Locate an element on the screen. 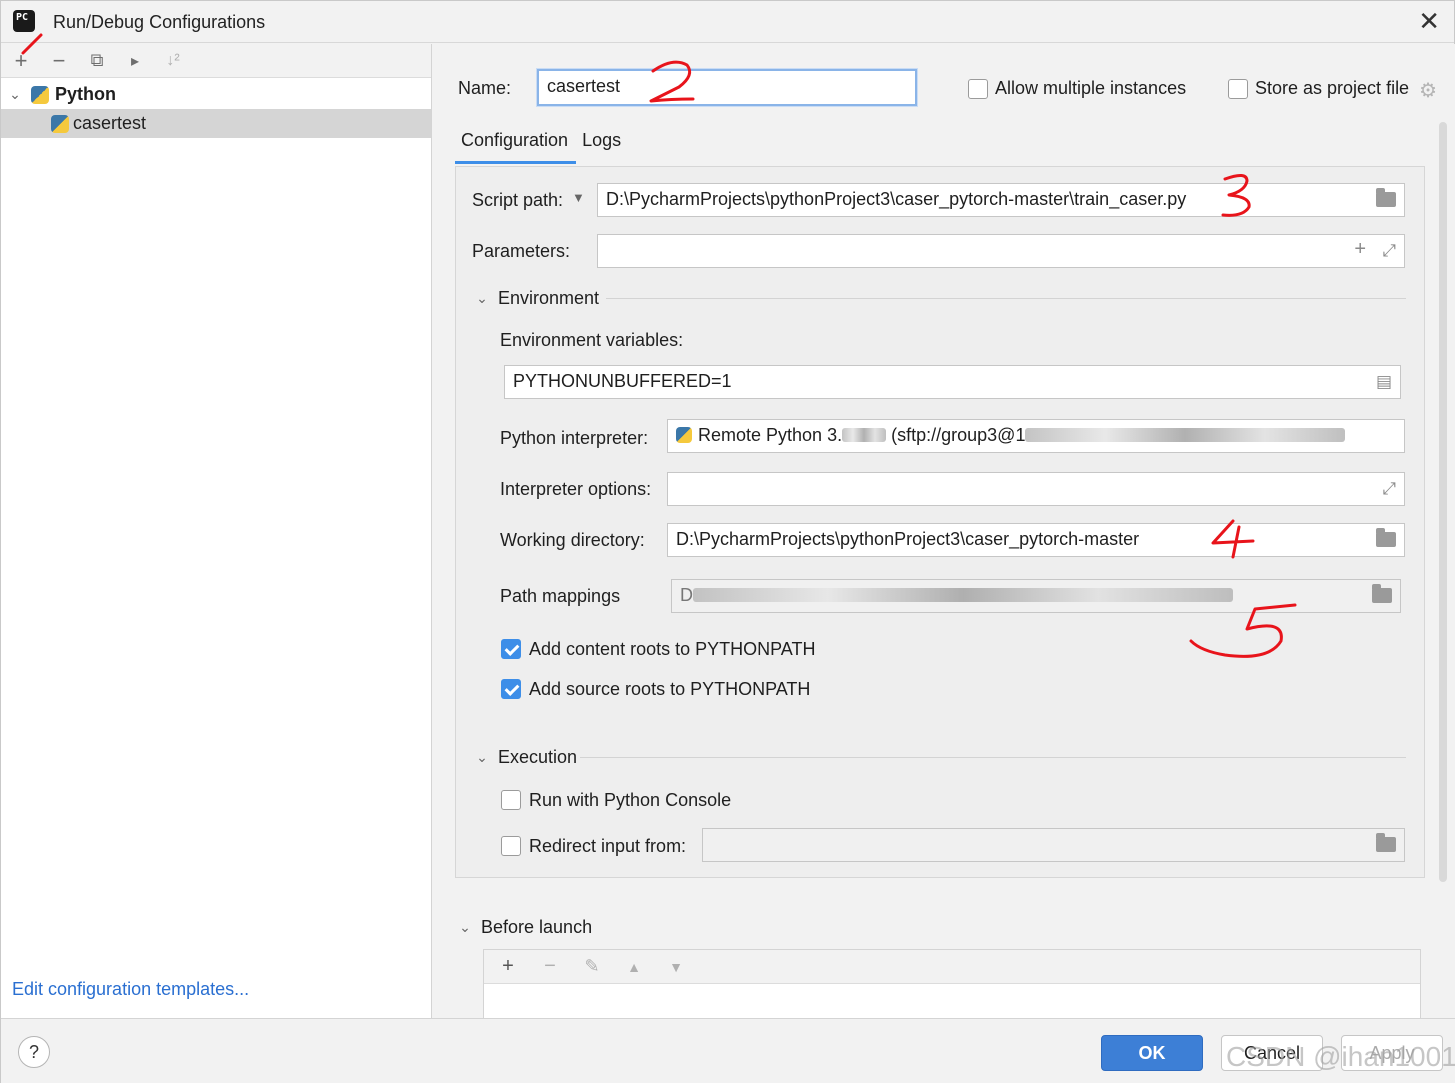  tab-logs: Logs is located at coordinates (602, 147).